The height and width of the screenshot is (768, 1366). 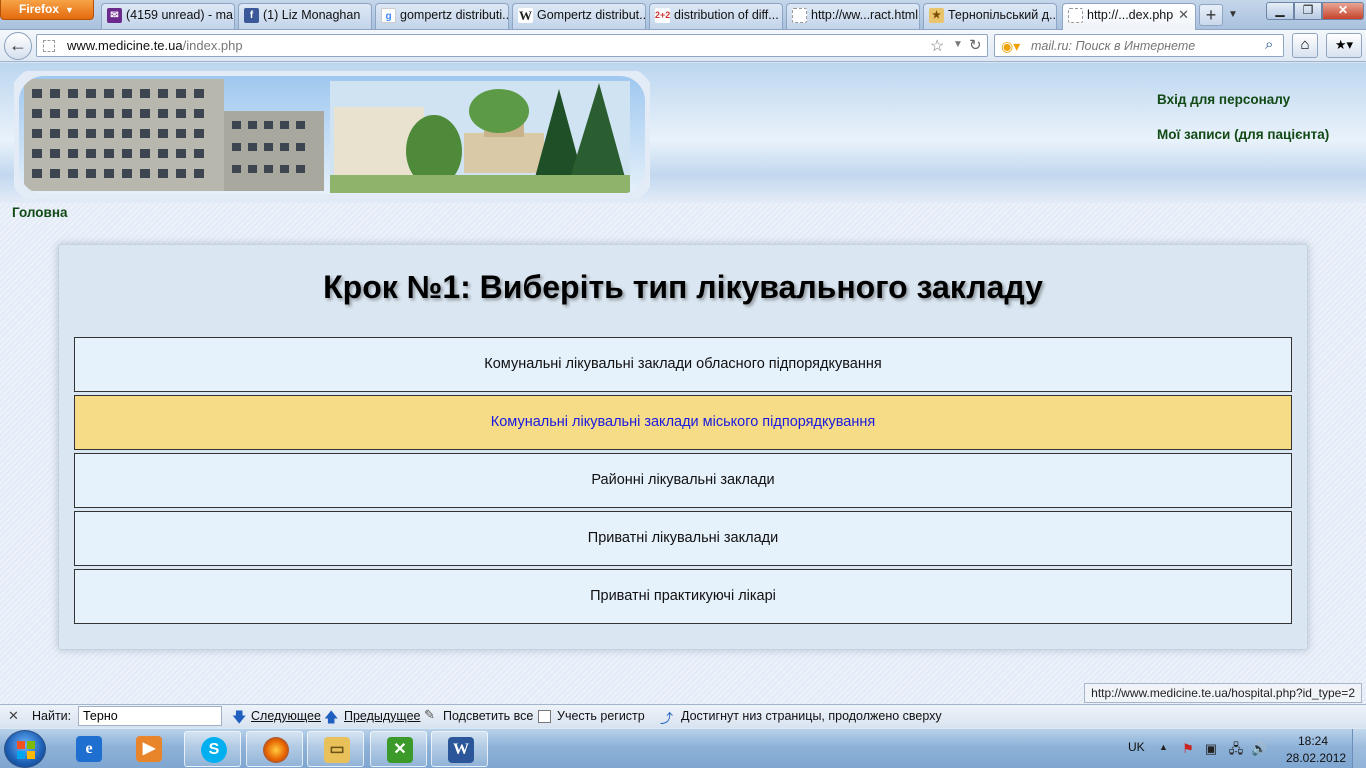 I want to click on media-player-icon: ▶, so click(x=149, y=749).